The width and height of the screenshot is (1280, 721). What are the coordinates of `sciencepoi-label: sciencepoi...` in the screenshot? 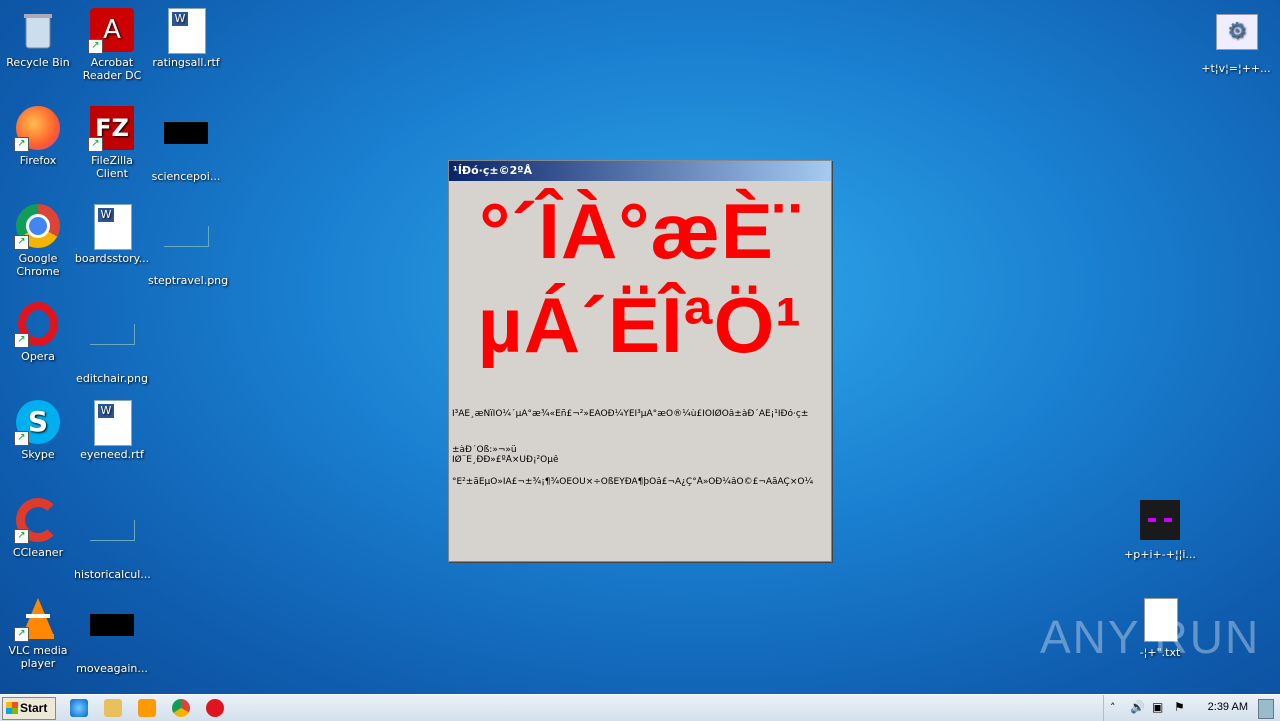 It's located at (186, 176).